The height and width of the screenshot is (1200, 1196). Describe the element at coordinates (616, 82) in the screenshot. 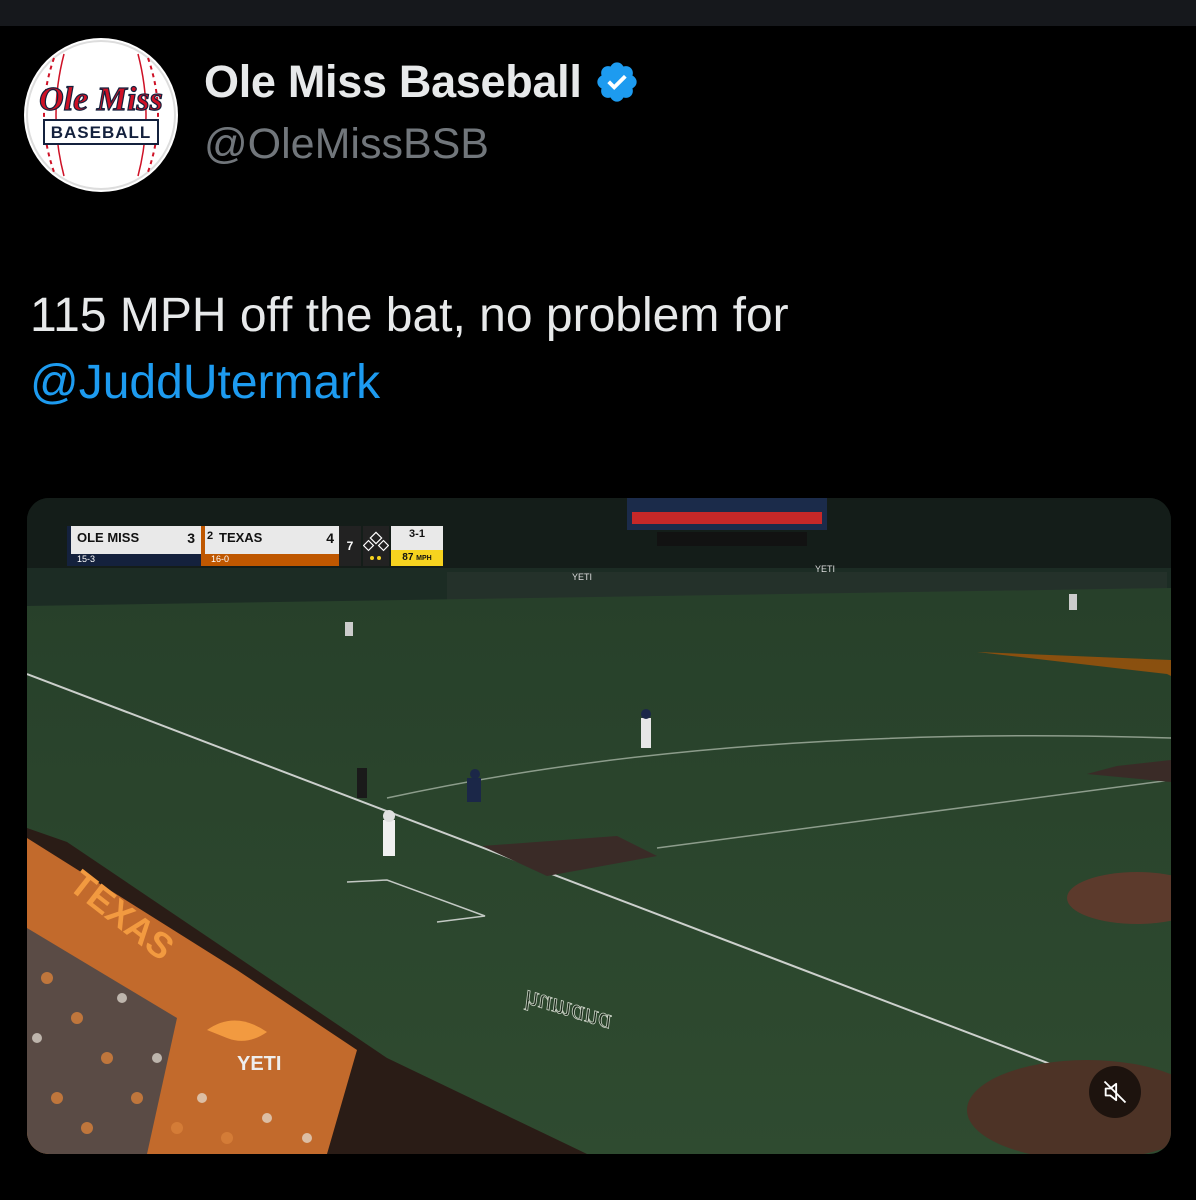

I see `verified-badge-icon` at that location.